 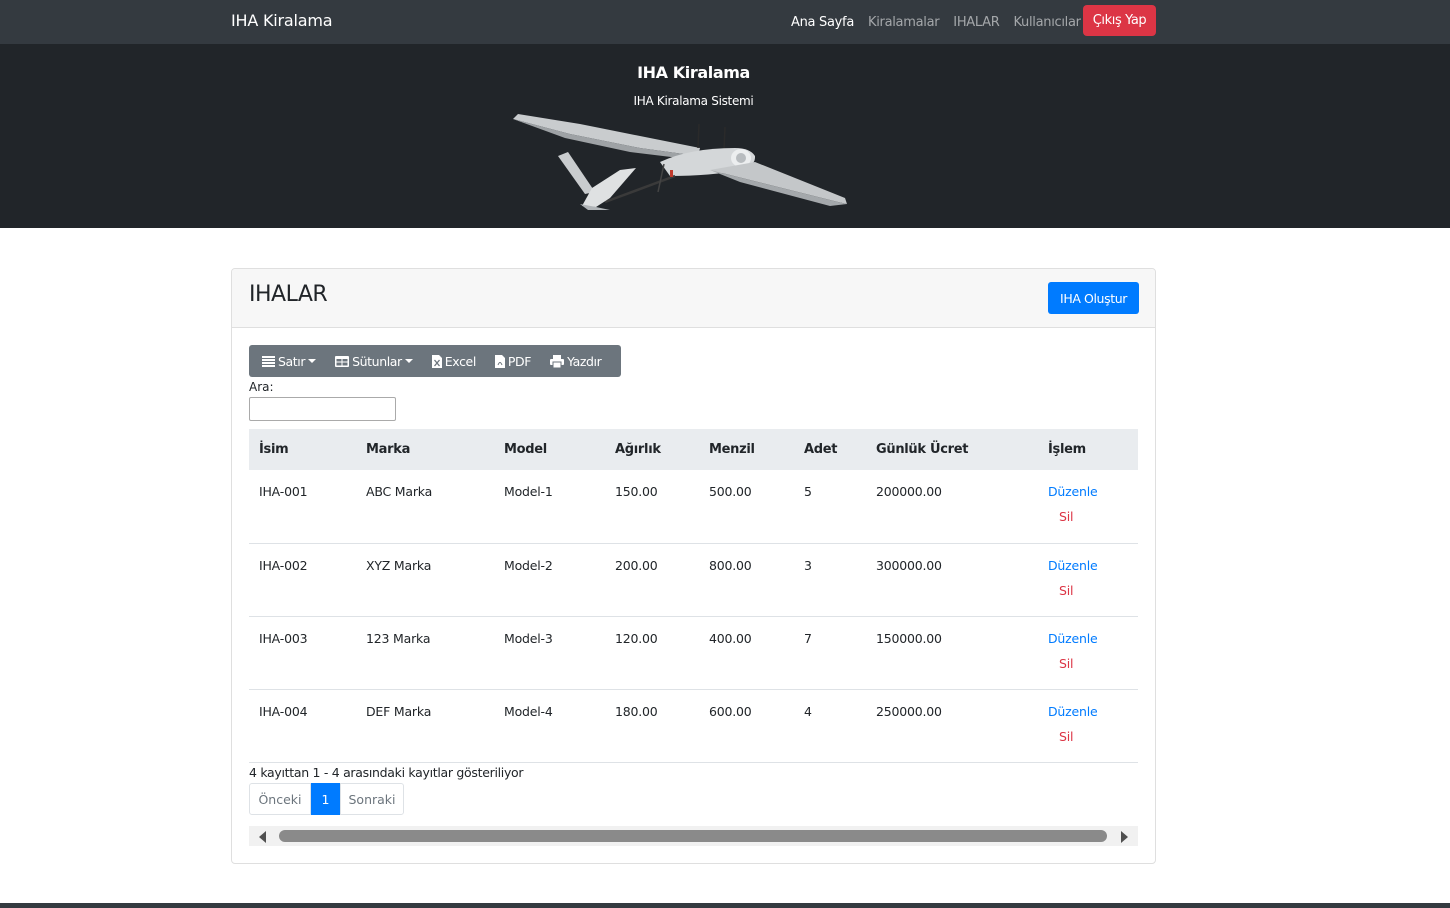 What do you see at coordinates (693, 72) in the screenshot?
I see `hero-title: IHA Kiralama` at bounding box center [693, 72].